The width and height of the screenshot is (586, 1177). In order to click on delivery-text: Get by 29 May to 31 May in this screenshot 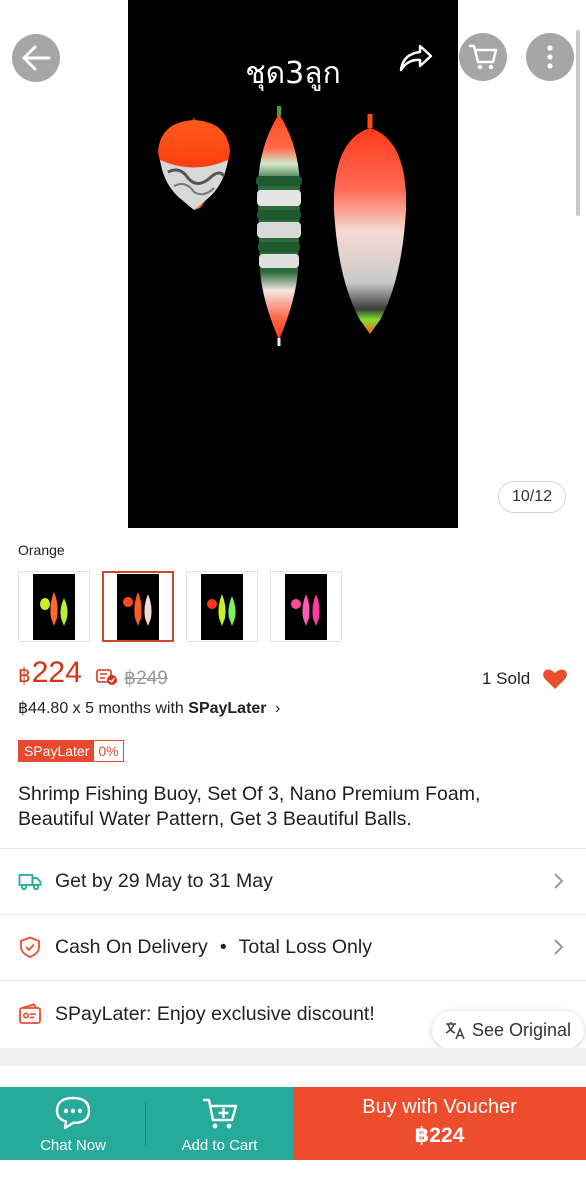, I will do `click(164, 880)`.